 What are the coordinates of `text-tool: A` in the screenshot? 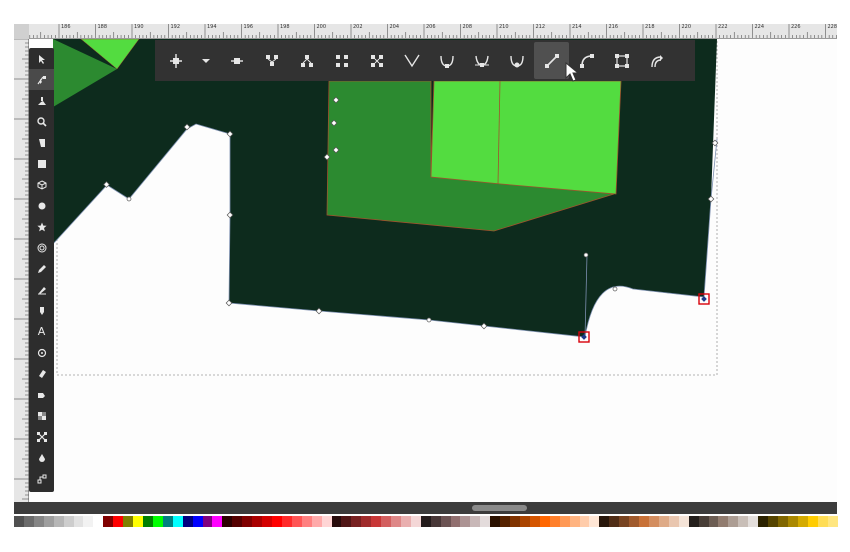 It's located at (41, 331).